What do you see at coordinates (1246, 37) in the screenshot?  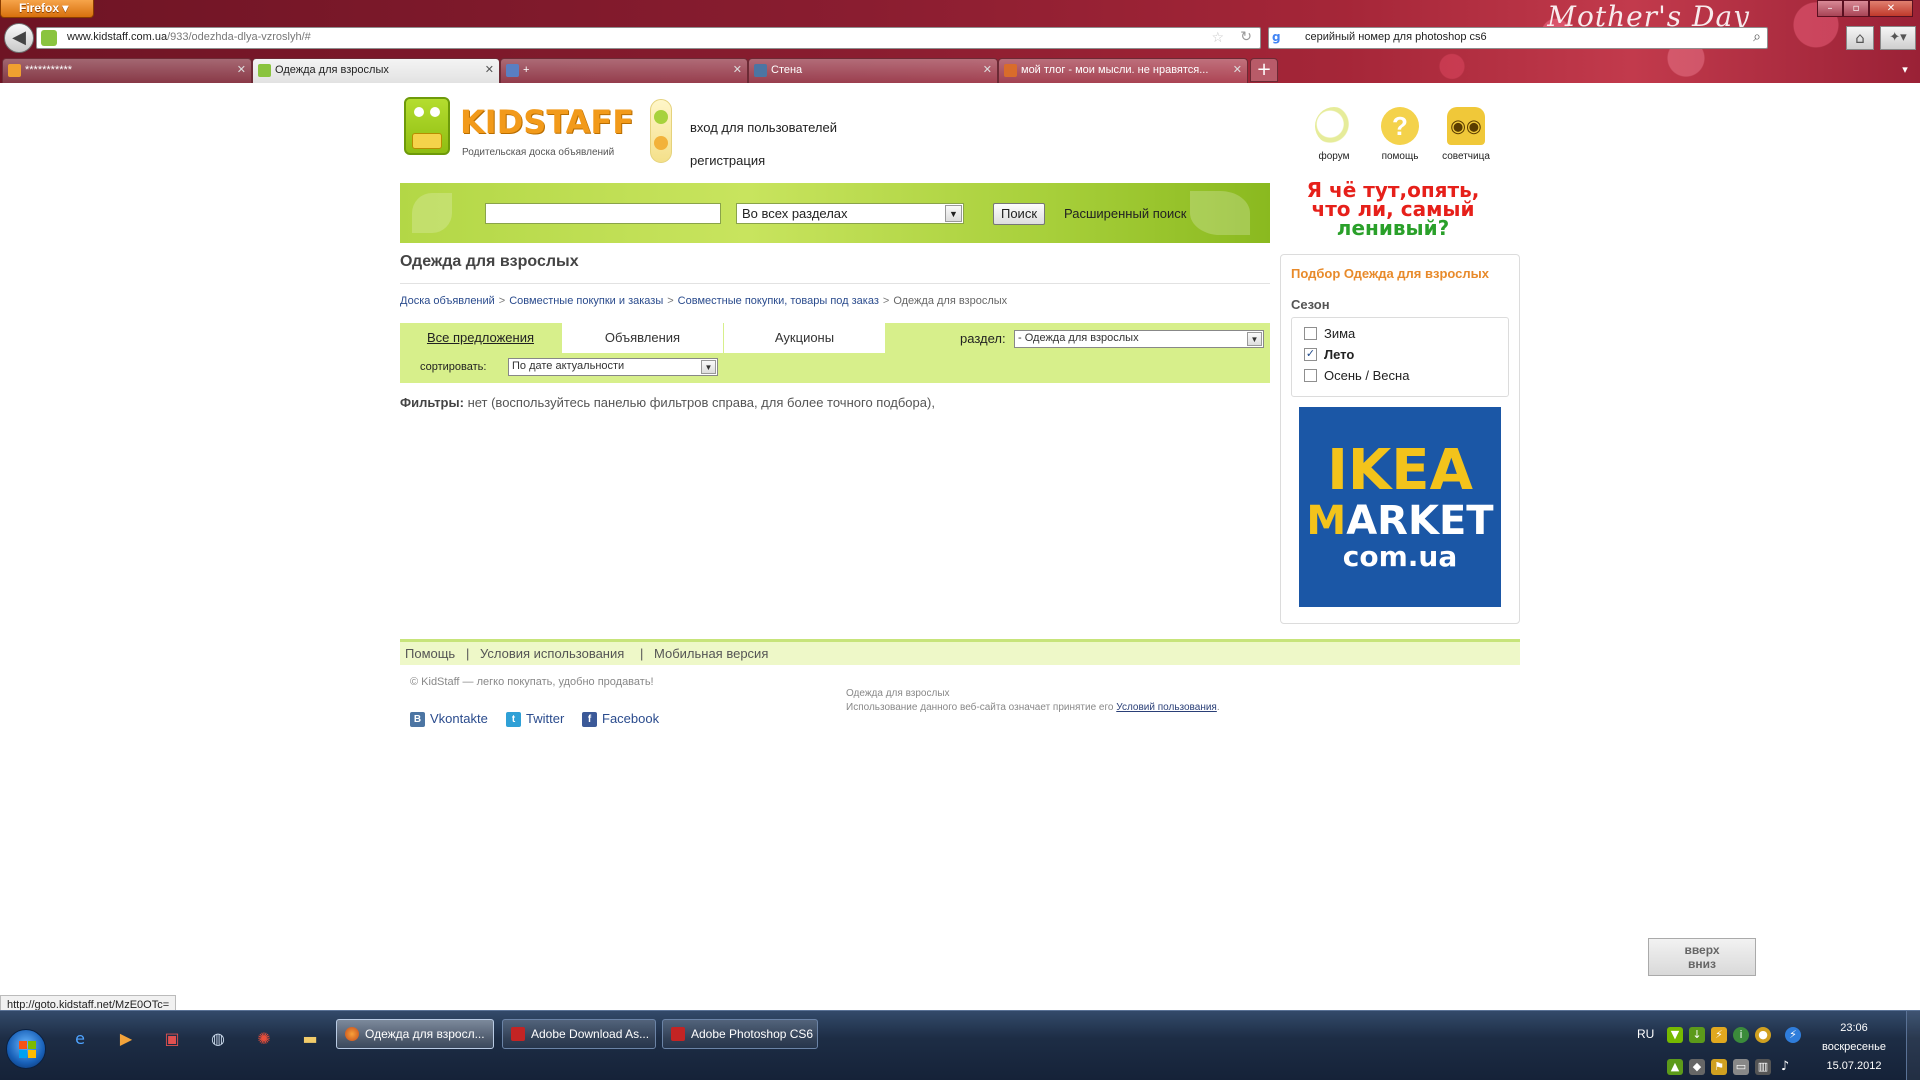 I see `reload-icon: ↻` at bounding box center [1246, 37].